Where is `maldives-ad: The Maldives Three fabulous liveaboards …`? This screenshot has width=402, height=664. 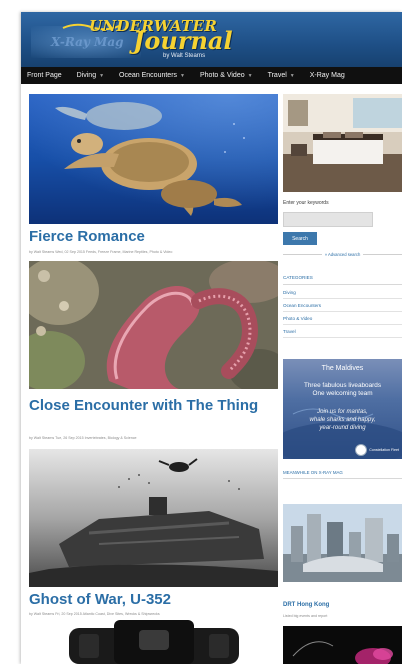 maldives-ad: The Maldives Three fabulous liveaboards … is located at coordinates (342, 409).